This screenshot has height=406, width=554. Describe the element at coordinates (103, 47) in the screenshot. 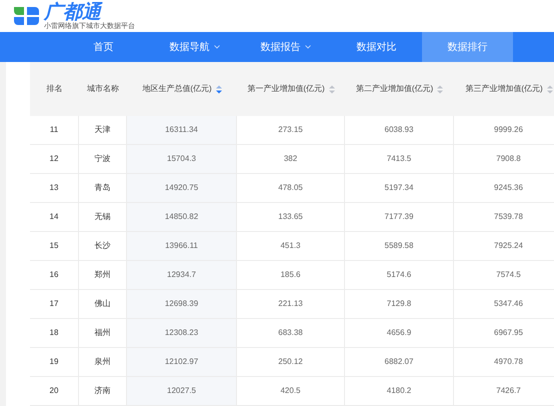

I see `nav-tab: 首页` at that location.